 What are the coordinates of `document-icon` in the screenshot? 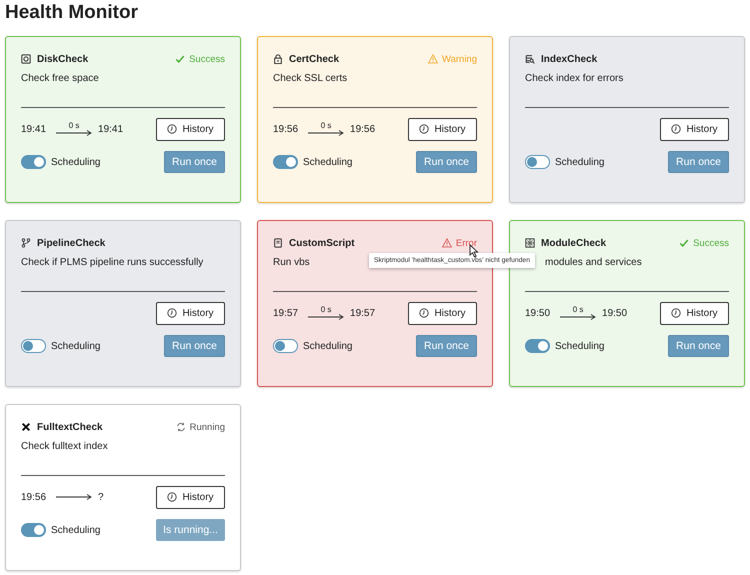 It's located at (278, 243).